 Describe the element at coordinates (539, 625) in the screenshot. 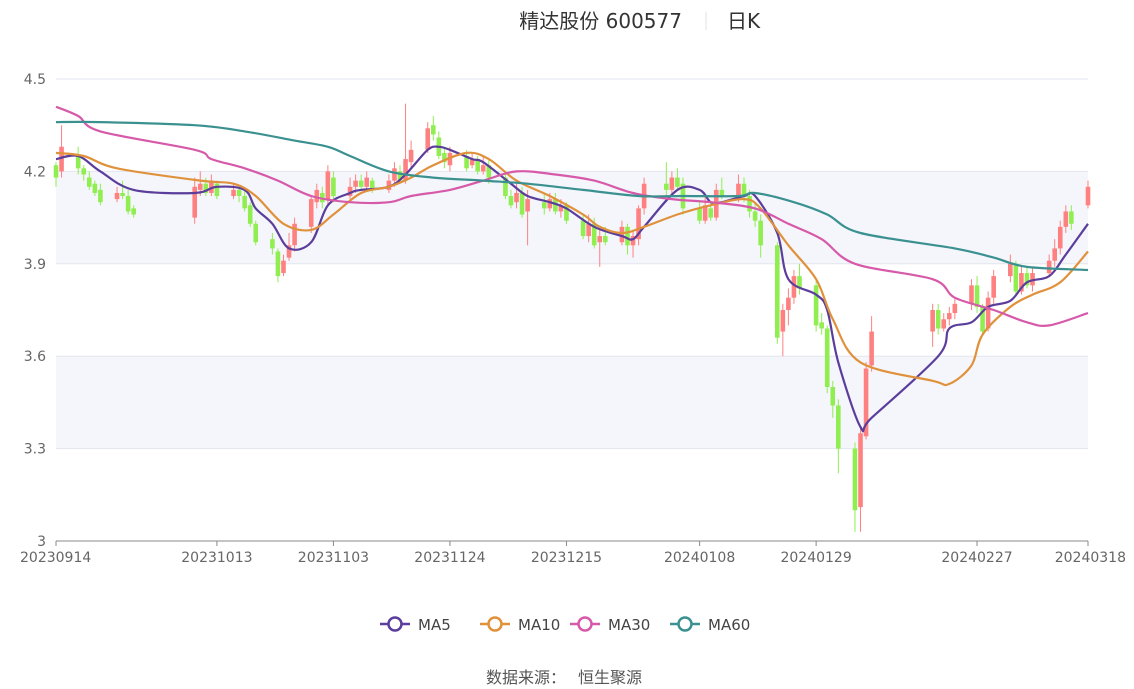

I see `legend-label: MA10` at that location.